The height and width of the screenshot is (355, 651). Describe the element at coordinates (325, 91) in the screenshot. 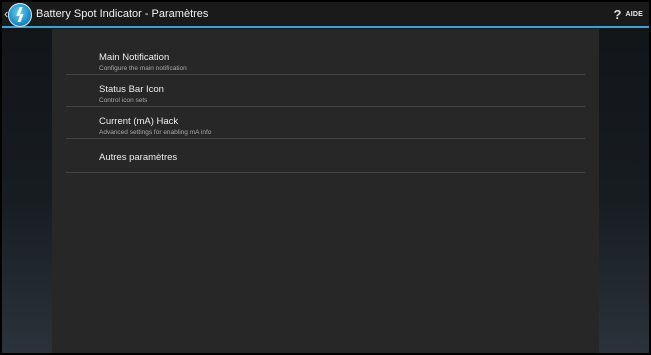

I see `setting-status-bar-icon: Status Bar Icon Control icon sets` at that location.